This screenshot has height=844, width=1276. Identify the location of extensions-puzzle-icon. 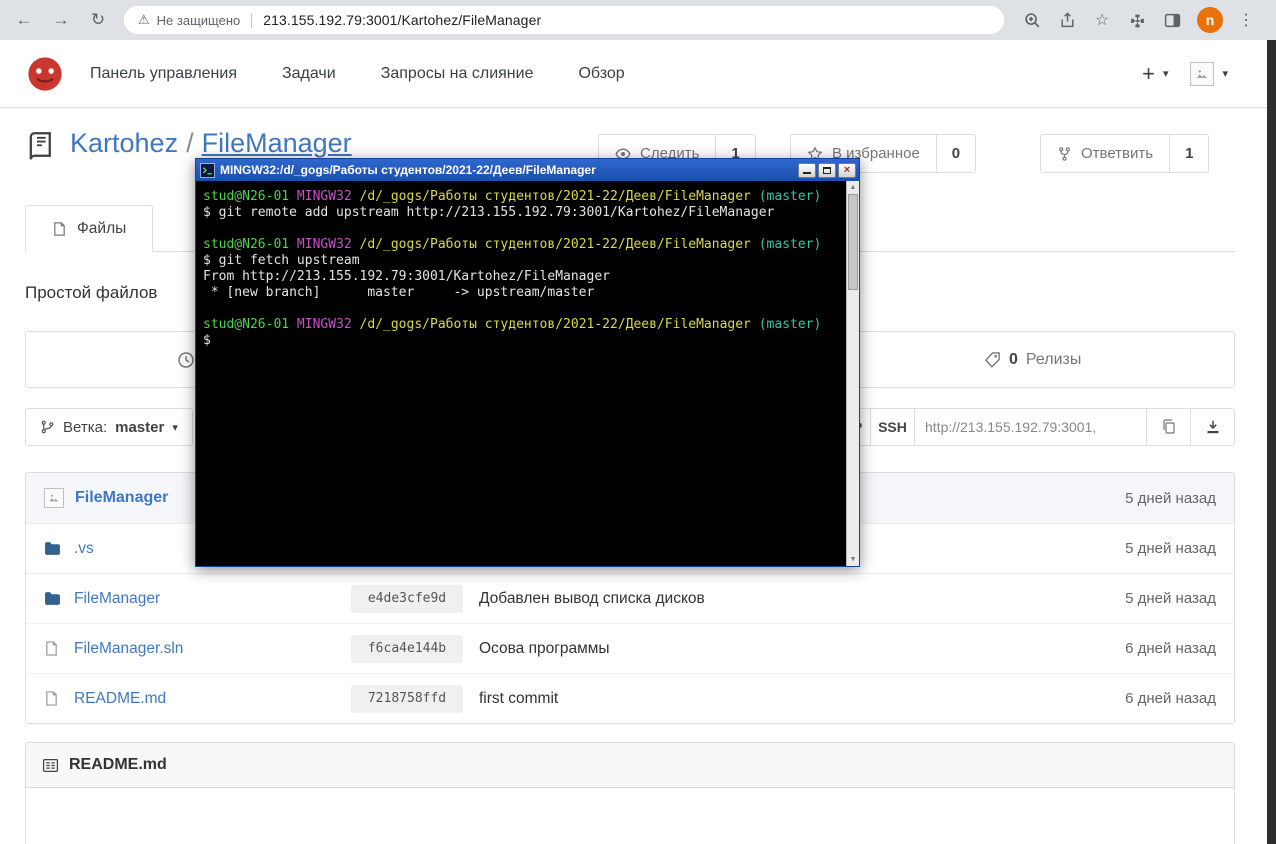
(1137, 20).